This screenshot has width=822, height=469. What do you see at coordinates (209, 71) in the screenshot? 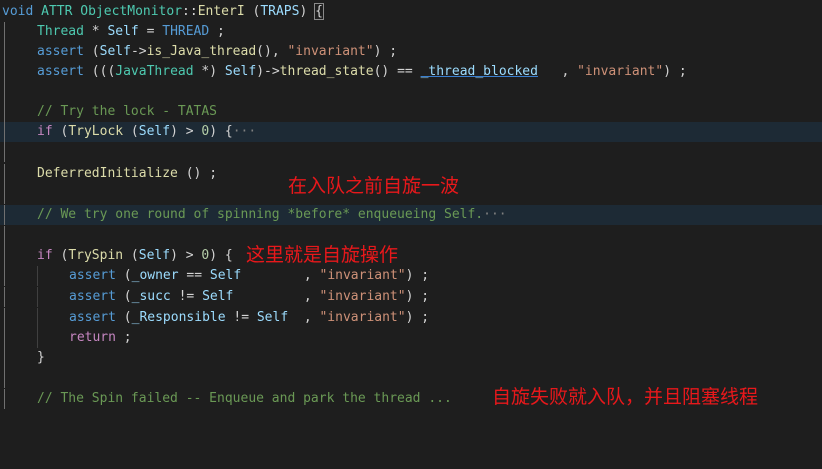
I see `punctuation: *)` at bounding box center [209, 71].